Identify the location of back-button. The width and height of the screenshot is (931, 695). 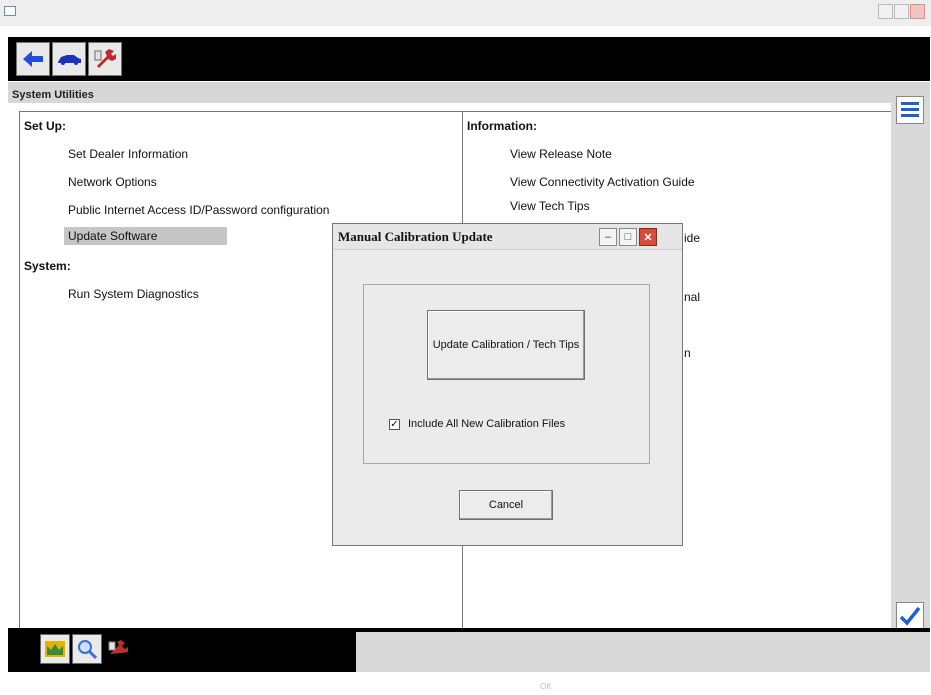
(33, 59).